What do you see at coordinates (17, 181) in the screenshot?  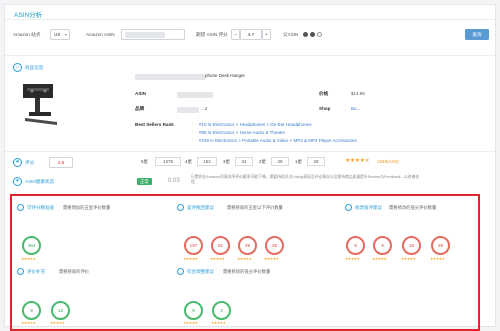 I see `health-section-icon: ♥` at bounding box center [17, 181].